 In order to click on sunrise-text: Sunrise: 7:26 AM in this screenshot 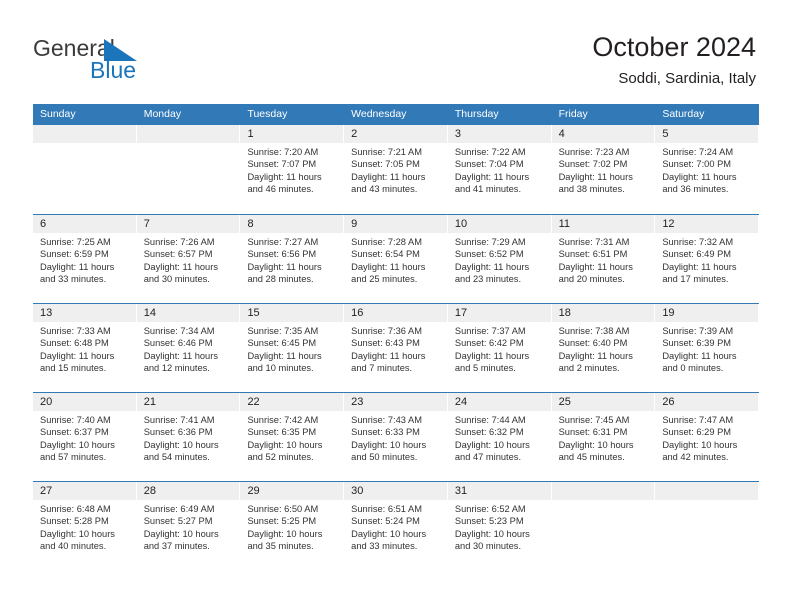, I will do `click(179, 242)`.